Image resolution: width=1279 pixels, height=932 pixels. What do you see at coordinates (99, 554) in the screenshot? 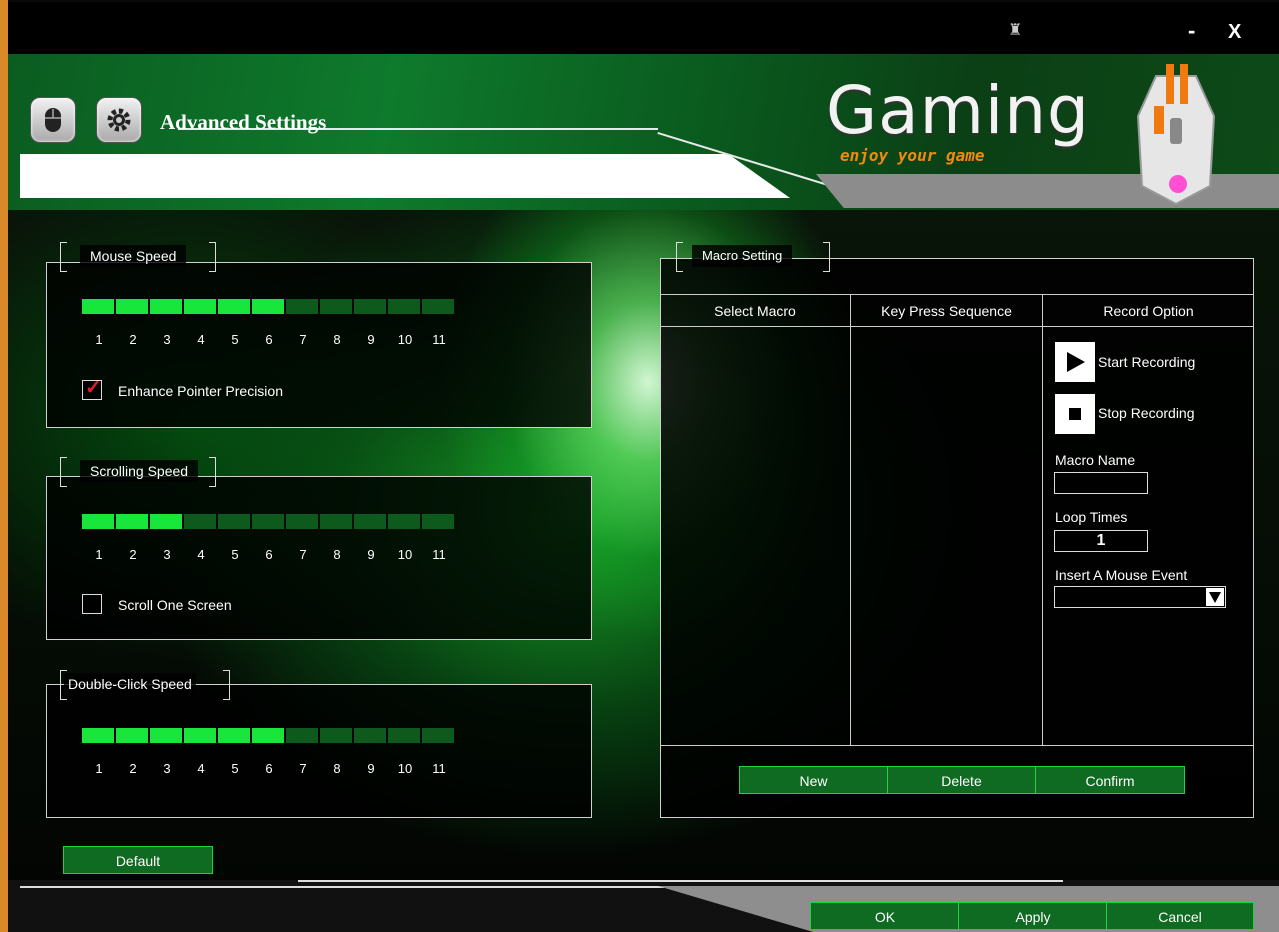
I see `speed-tick-label: 1` at bounding box center [99, 554].